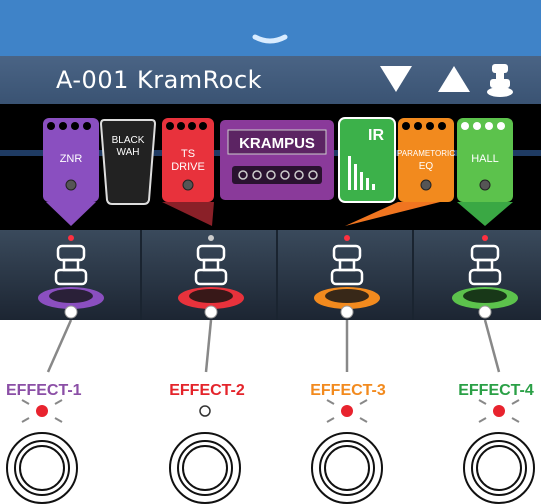 This screenshot has width=541, height=504. I want to click on effect-3-label: EFFECT-3, so click(348, 390).